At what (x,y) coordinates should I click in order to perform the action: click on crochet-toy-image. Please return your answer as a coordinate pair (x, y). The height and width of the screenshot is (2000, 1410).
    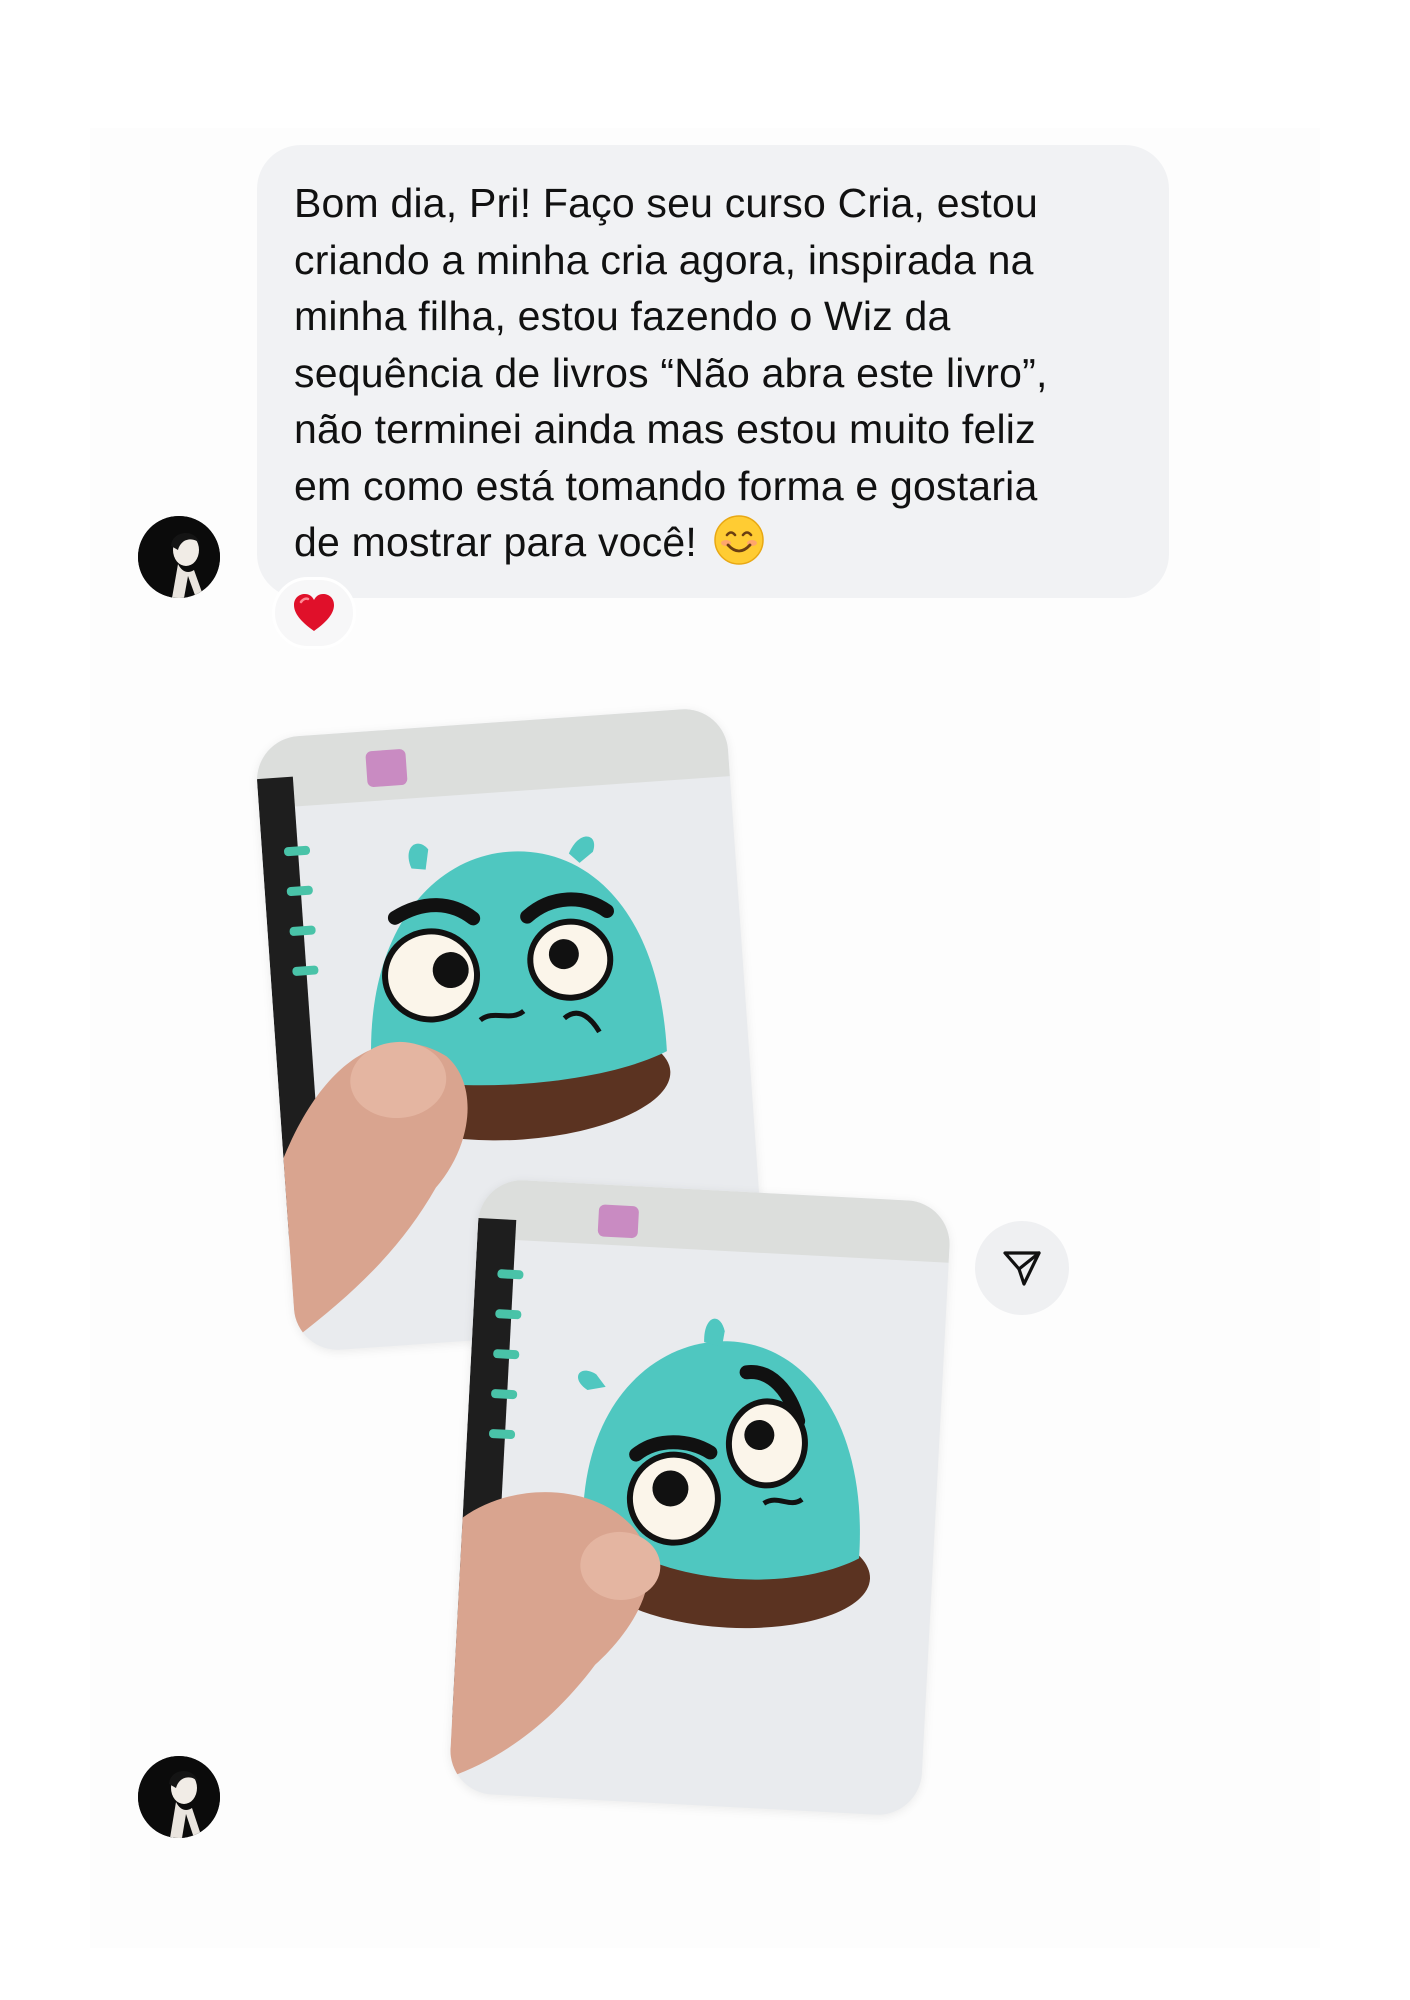
    Looking at the image, I should click on (700, 1497).